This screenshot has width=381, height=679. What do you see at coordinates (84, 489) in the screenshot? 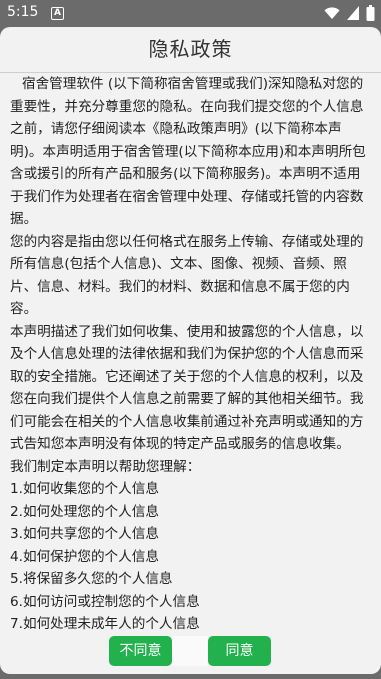
I see `policy-list-item: 1.如何收集您的个人信息` at bounding box center [84, 489].